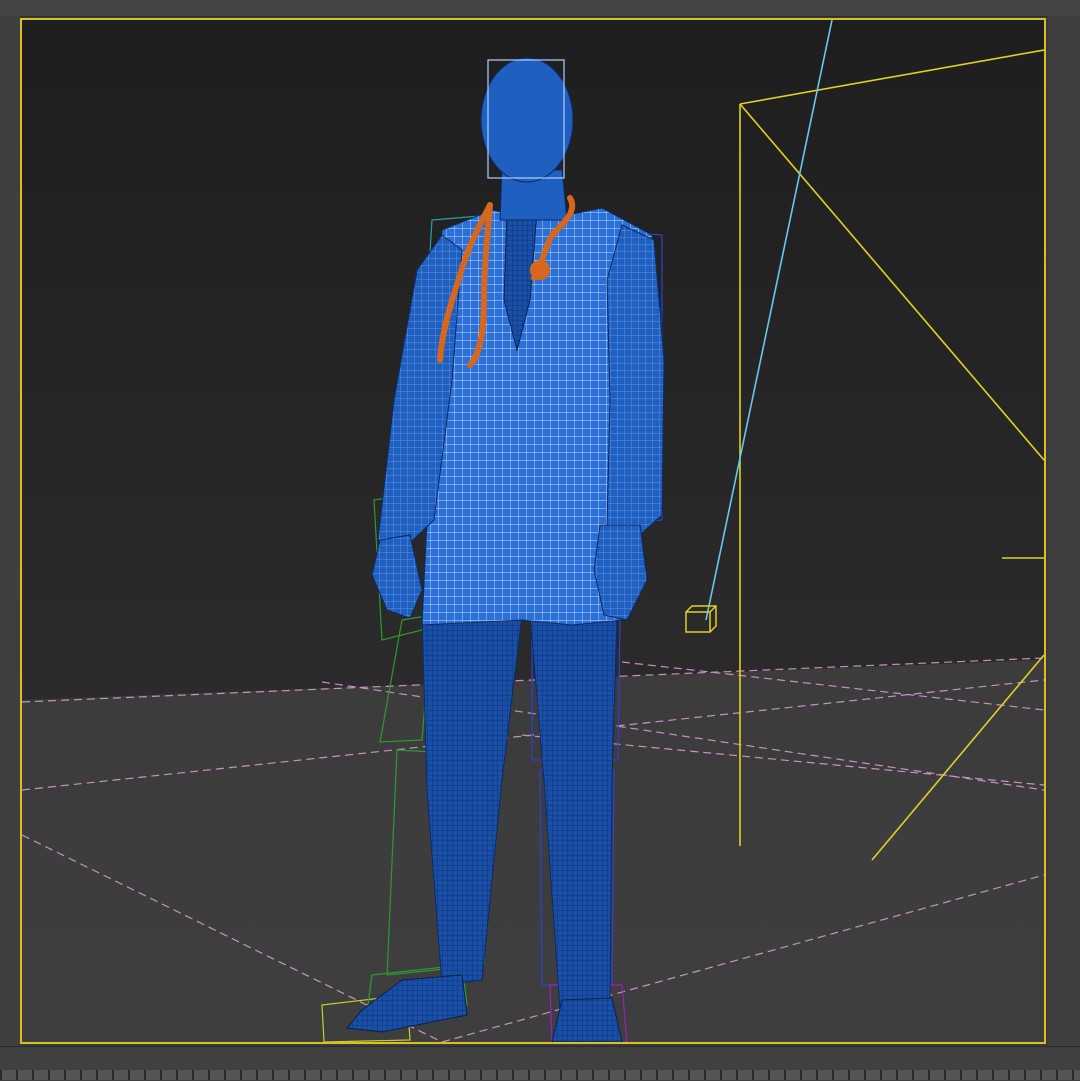 The height and width of the screenshot is (1081, 1080). What do you see at coordinates (527, 120) in the screenshot?
I see `head-mesh` at bounding box center [527, 120].